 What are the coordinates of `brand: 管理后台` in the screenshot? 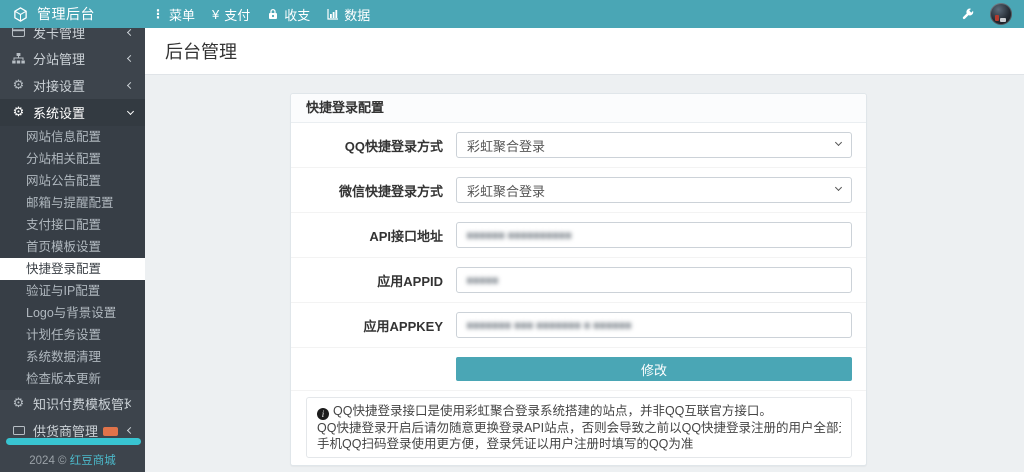 It's located at (70, 14).